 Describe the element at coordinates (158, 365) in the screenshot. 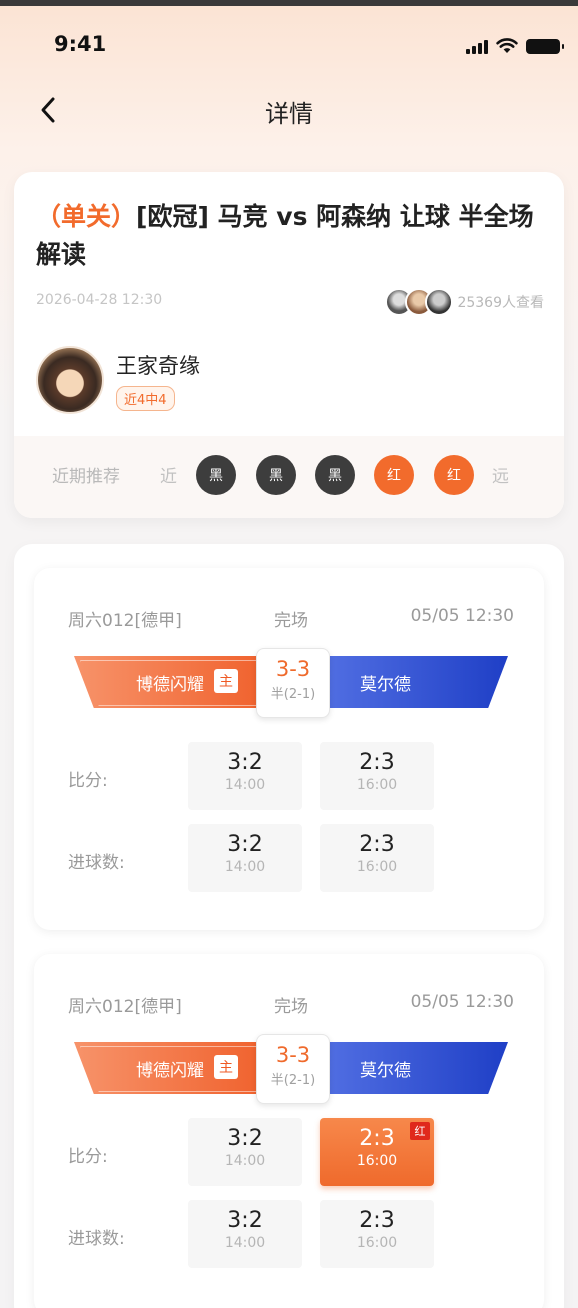

I see `author-name: 王家奇缘` at that location.